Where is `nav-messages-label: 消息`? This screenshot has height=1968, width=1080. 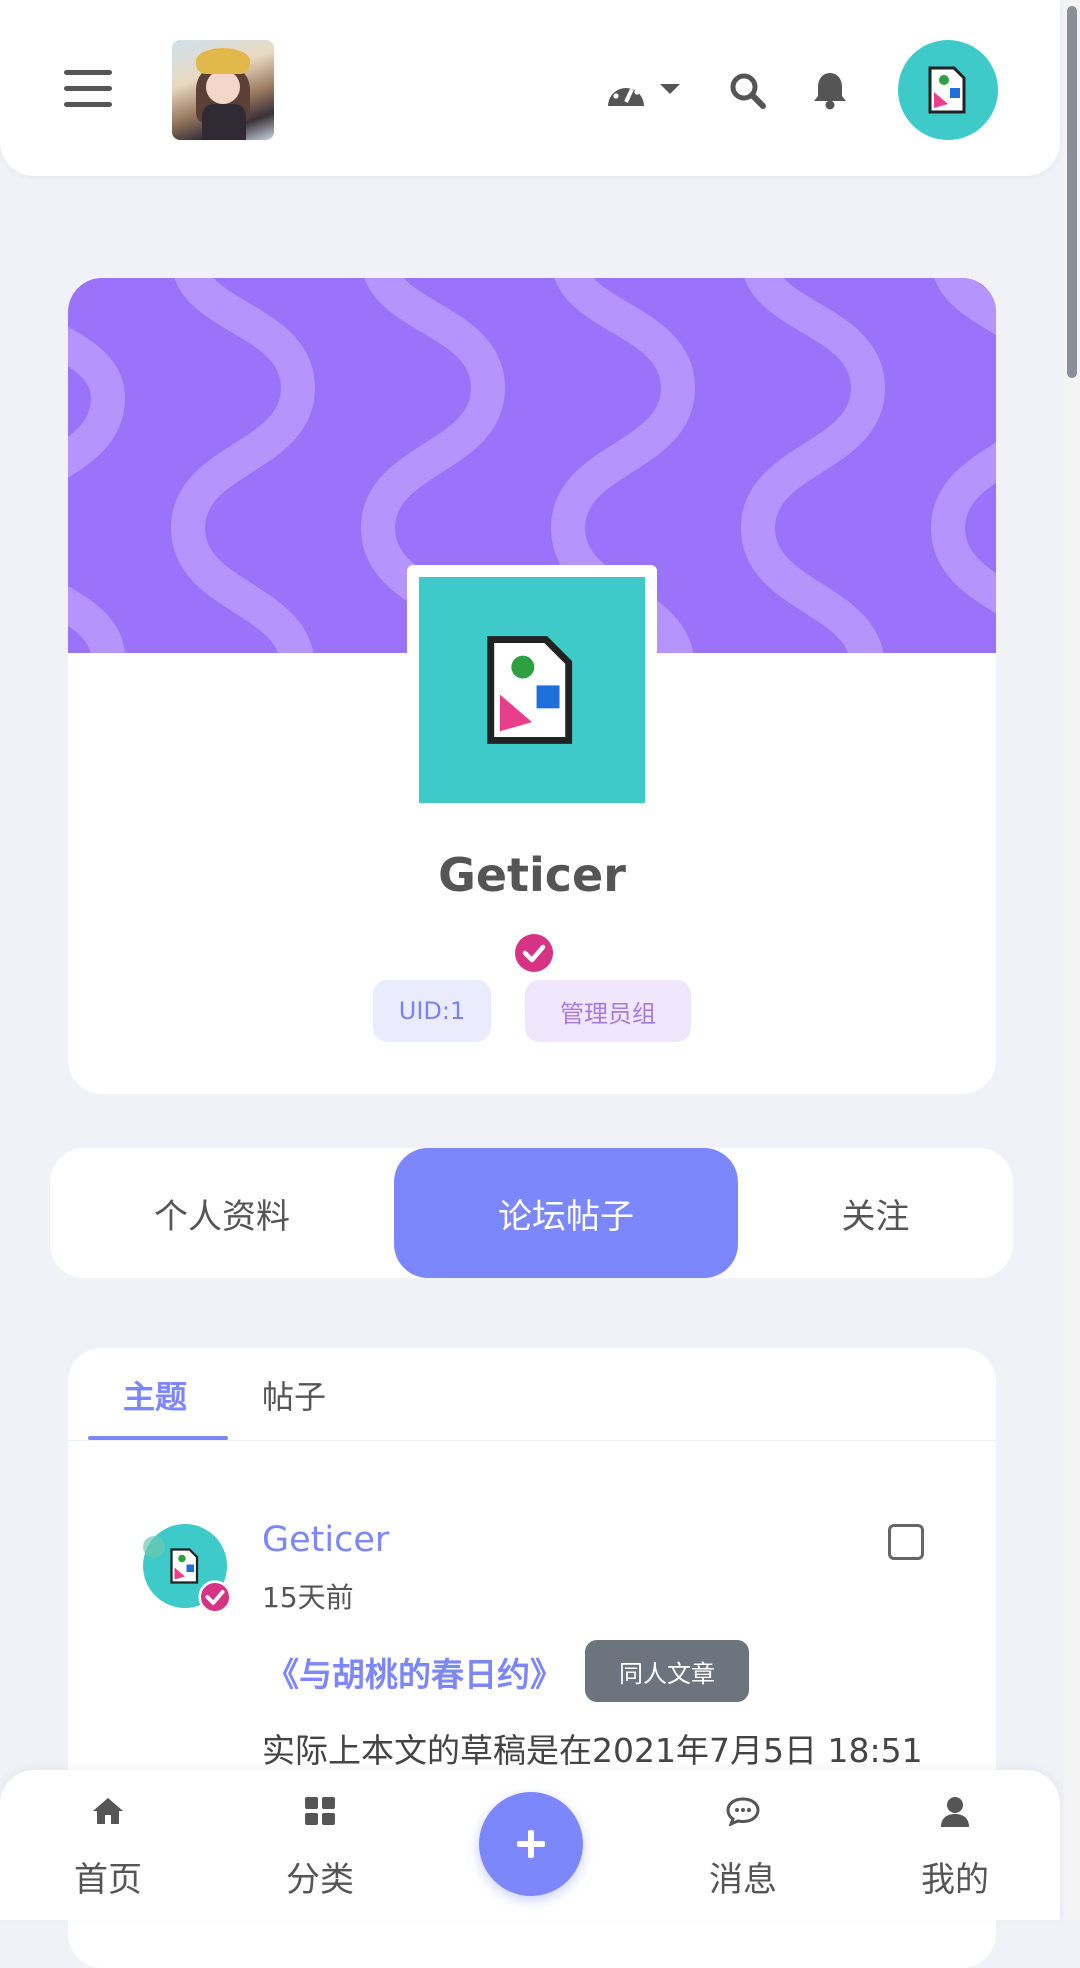 nav-messages-label: 消息 is located at coordinates (743, 1880).